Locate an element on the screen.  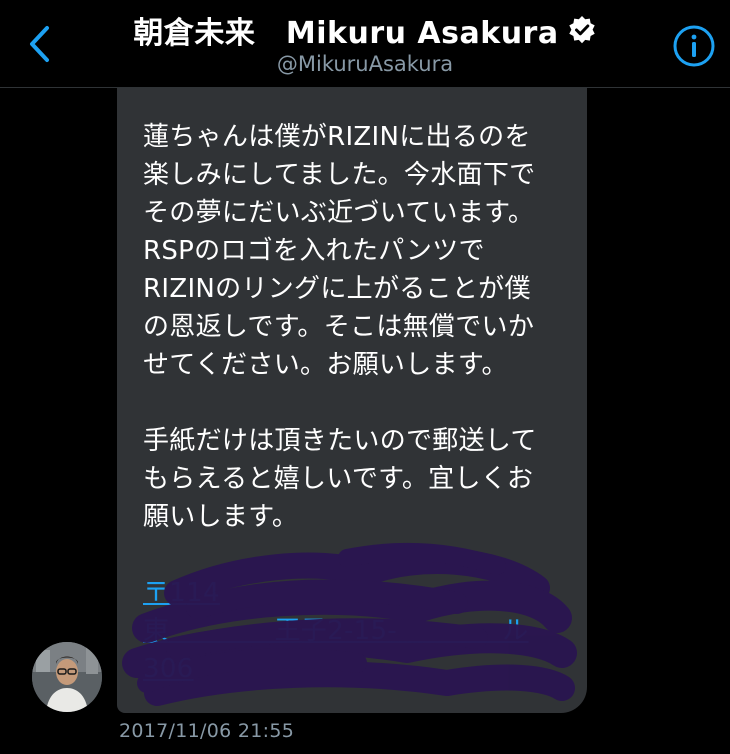
conversation-header: 朝倉未来 Mikuru Asakura @MikuruAsakura is located at coordinates (365, 44).